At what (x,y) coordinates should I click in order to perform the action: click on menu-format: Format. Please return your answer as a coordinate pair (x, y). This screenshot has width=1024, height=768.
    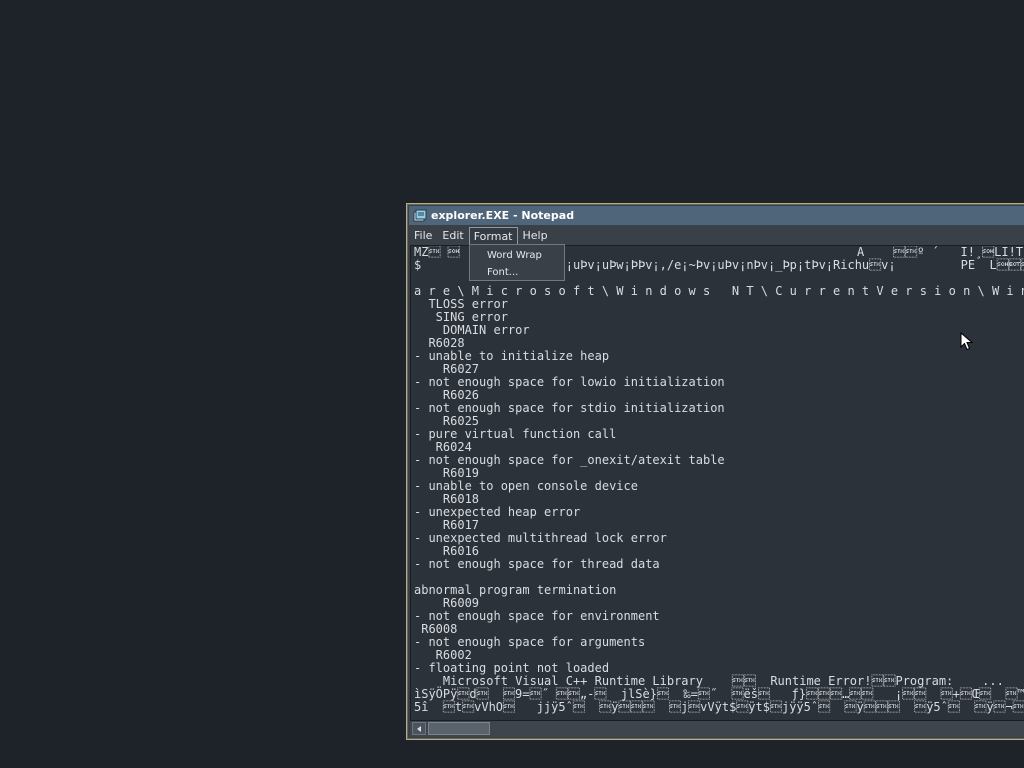
    Looking at the image, I should click on (493, 236).